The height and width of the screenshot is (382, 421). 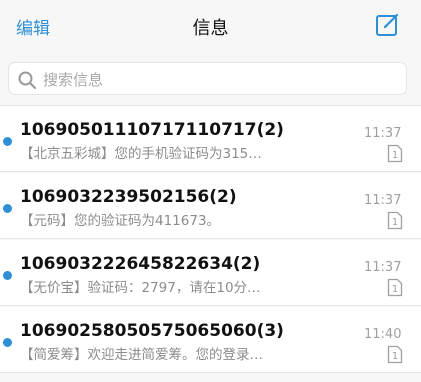 What do you see at coordinates (120, 221) in the screenshot?
I see `message-preview: 【元码】您的验证码为411673。` at bounding box center [120, 221].